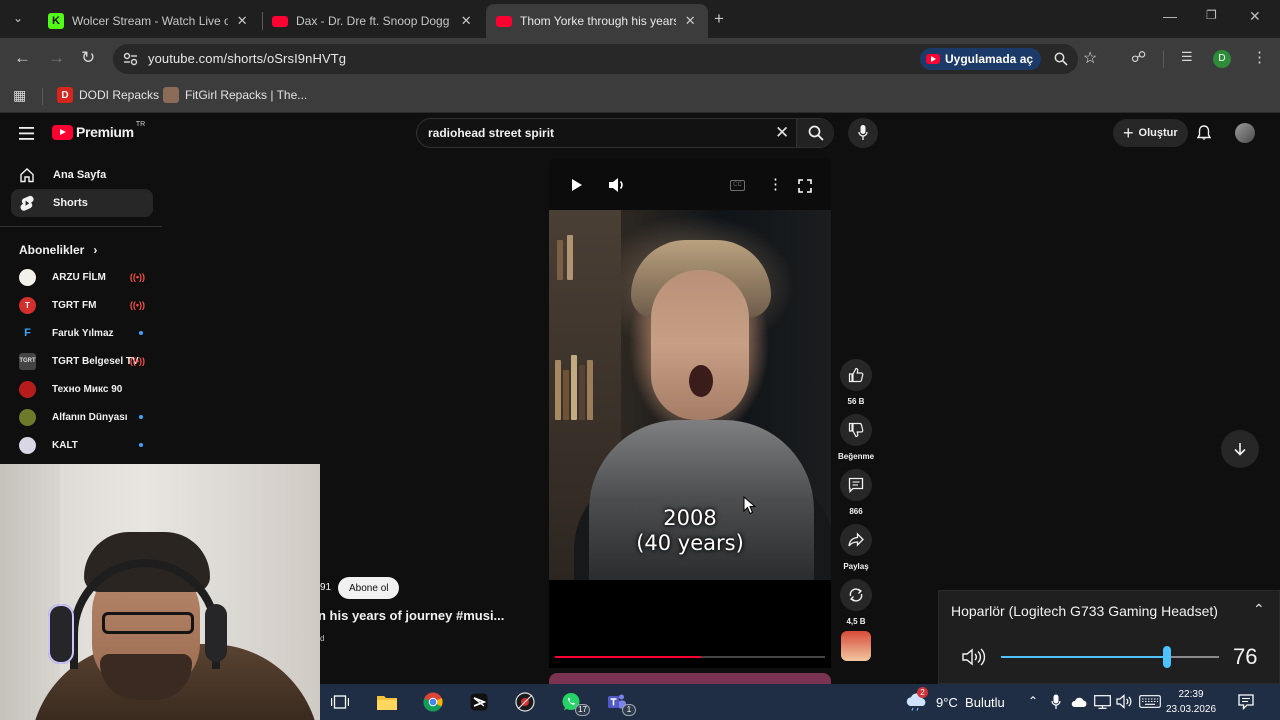 The height and width of the screenshot is (720, 1280). What do you see at coordinates (1255, 16) in the screenshot?
I see `window-close-icon: ✕` at bounding box center [1255, 16].